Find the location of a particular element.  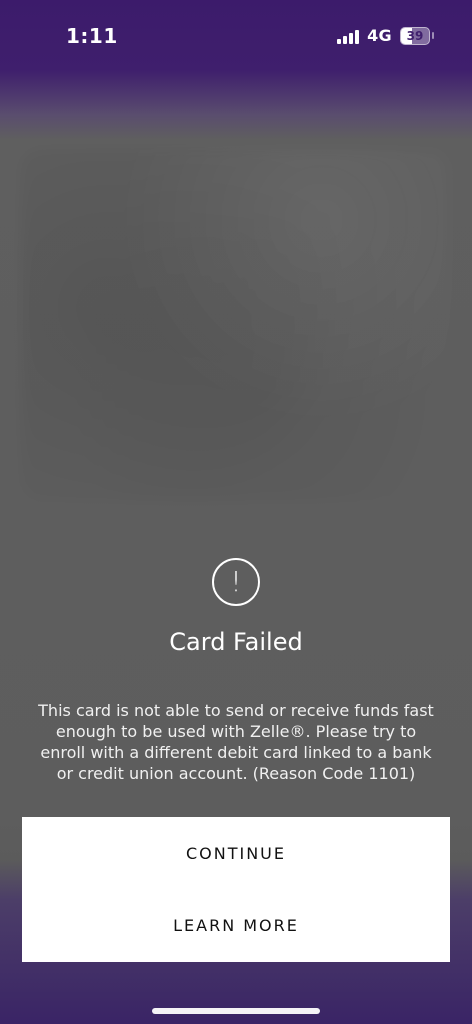

dialog-title: Card Failed is located at coordinates (236, 642).